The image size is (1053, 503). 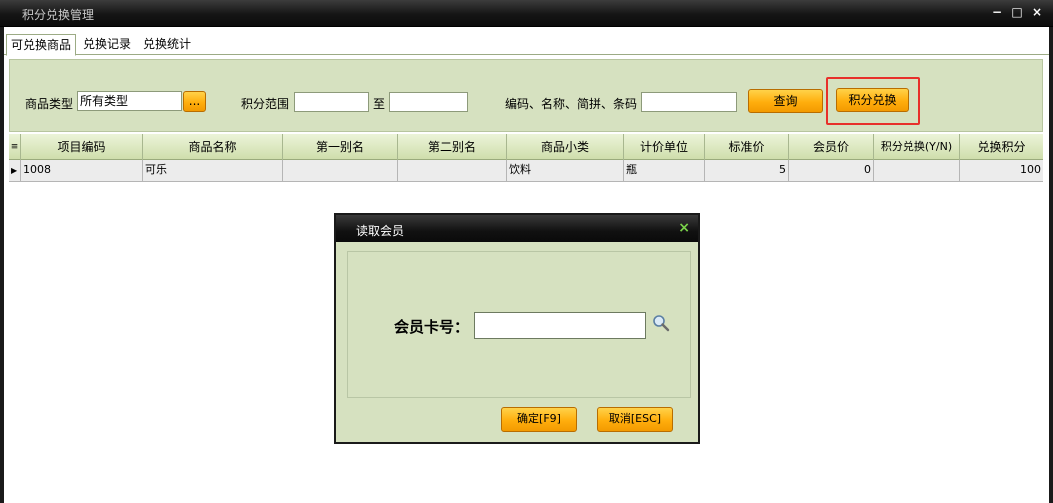 What do you see at coordinates (785, 101) in the screenshot?
I see `query-button: 查询` at bounding box center [785, 101].